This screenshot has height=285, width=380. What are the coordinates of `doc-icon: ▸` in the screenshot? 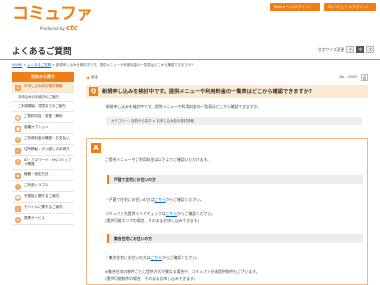 It's located at (18, 88).